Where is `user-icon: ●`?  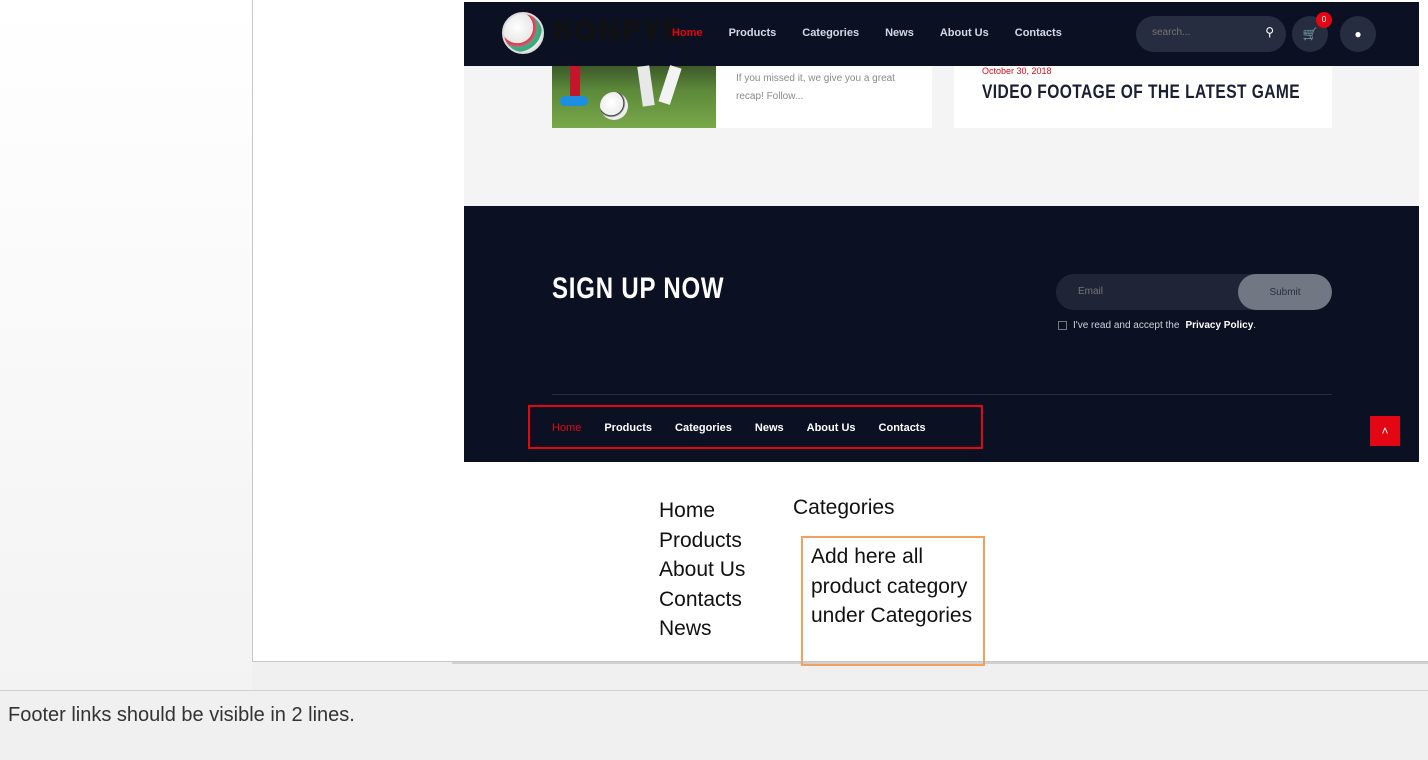
user-icon: ● is located at coordinates (1358, 34).